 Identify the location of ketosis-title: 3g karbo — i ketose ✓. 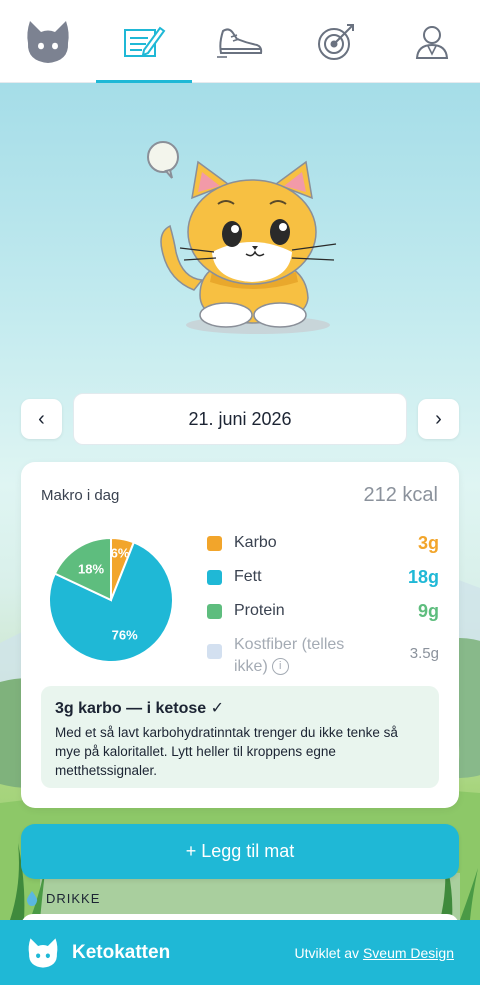
(140, 708).